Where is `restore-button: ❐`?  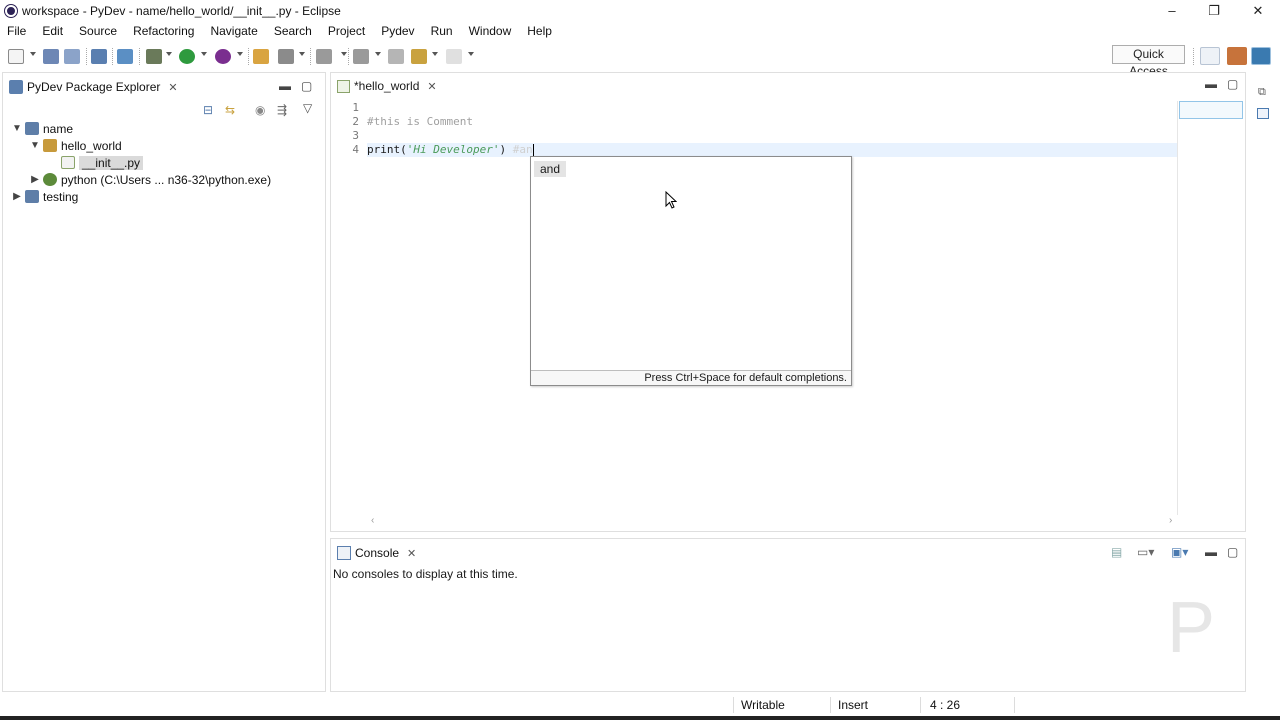 restore-button: ❐ is located at coordinates (1214, 11).